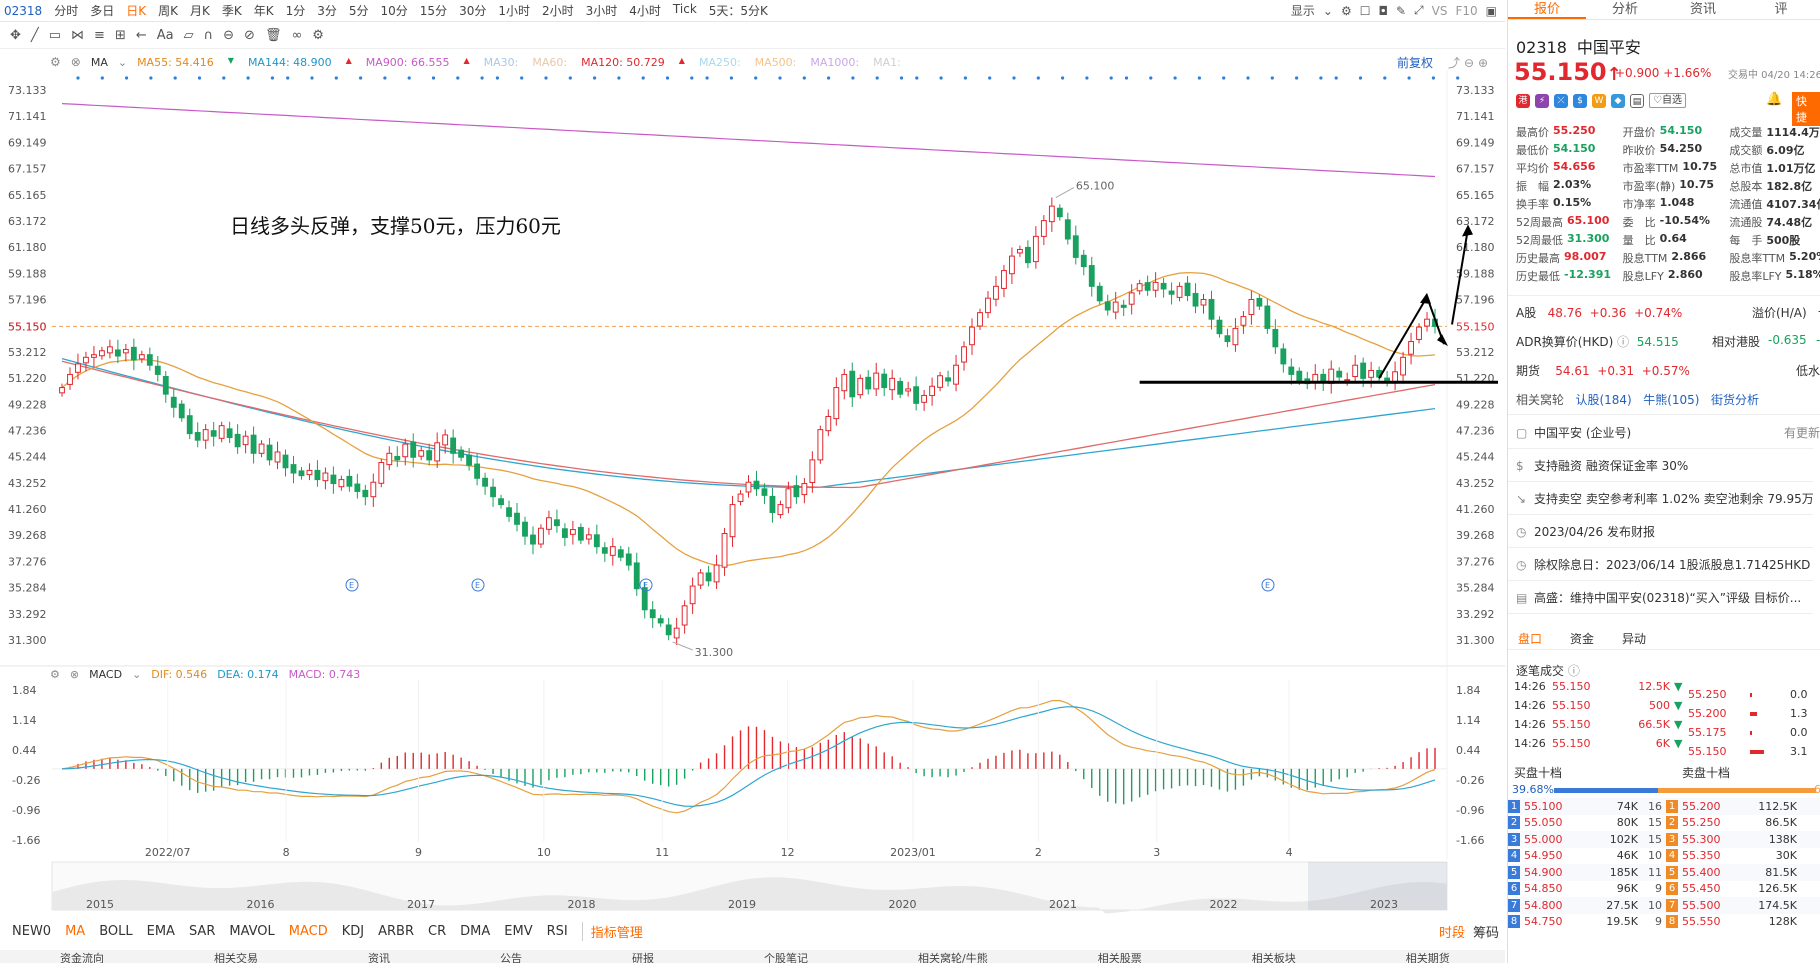  I want to click on indicator-tab: EMA, so click(161, 931).